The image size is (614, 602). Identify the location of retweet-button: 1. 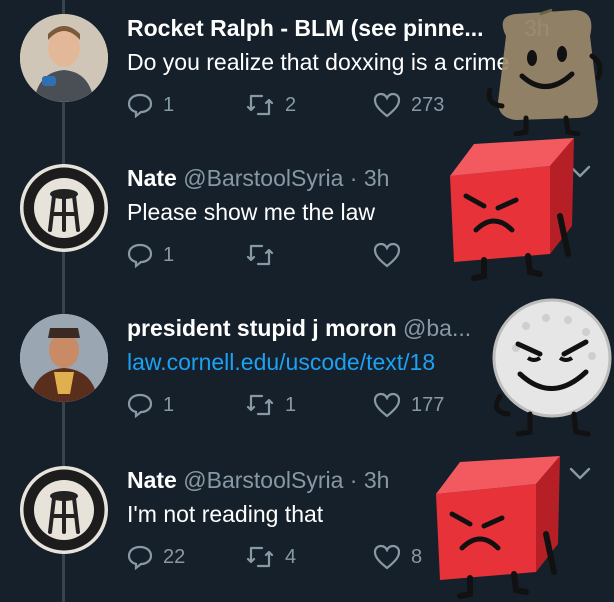
(270, 405).